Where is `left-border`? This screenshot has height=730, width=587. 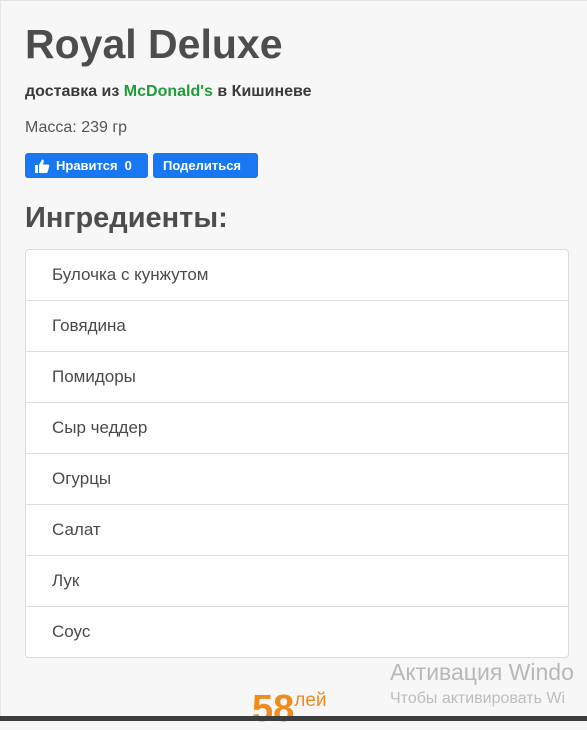
left-border is located at coordinates (0, 360).